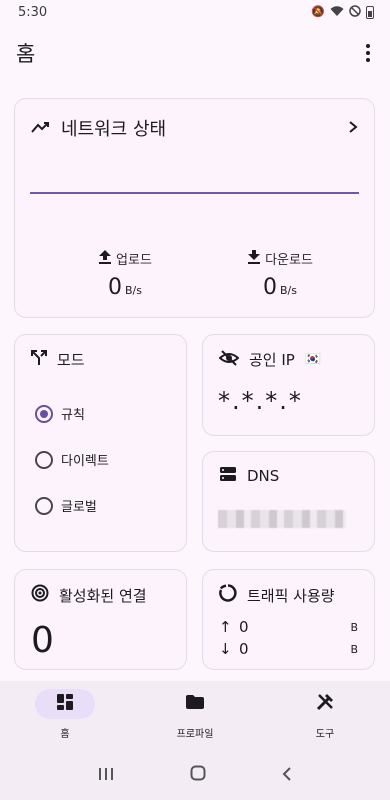 The height and width of the screenshot is (800, 390). Describe the element at coordinates (125, 274) in the screenshot. I see `upload-speed: 업로드 0 B/s` at that location.